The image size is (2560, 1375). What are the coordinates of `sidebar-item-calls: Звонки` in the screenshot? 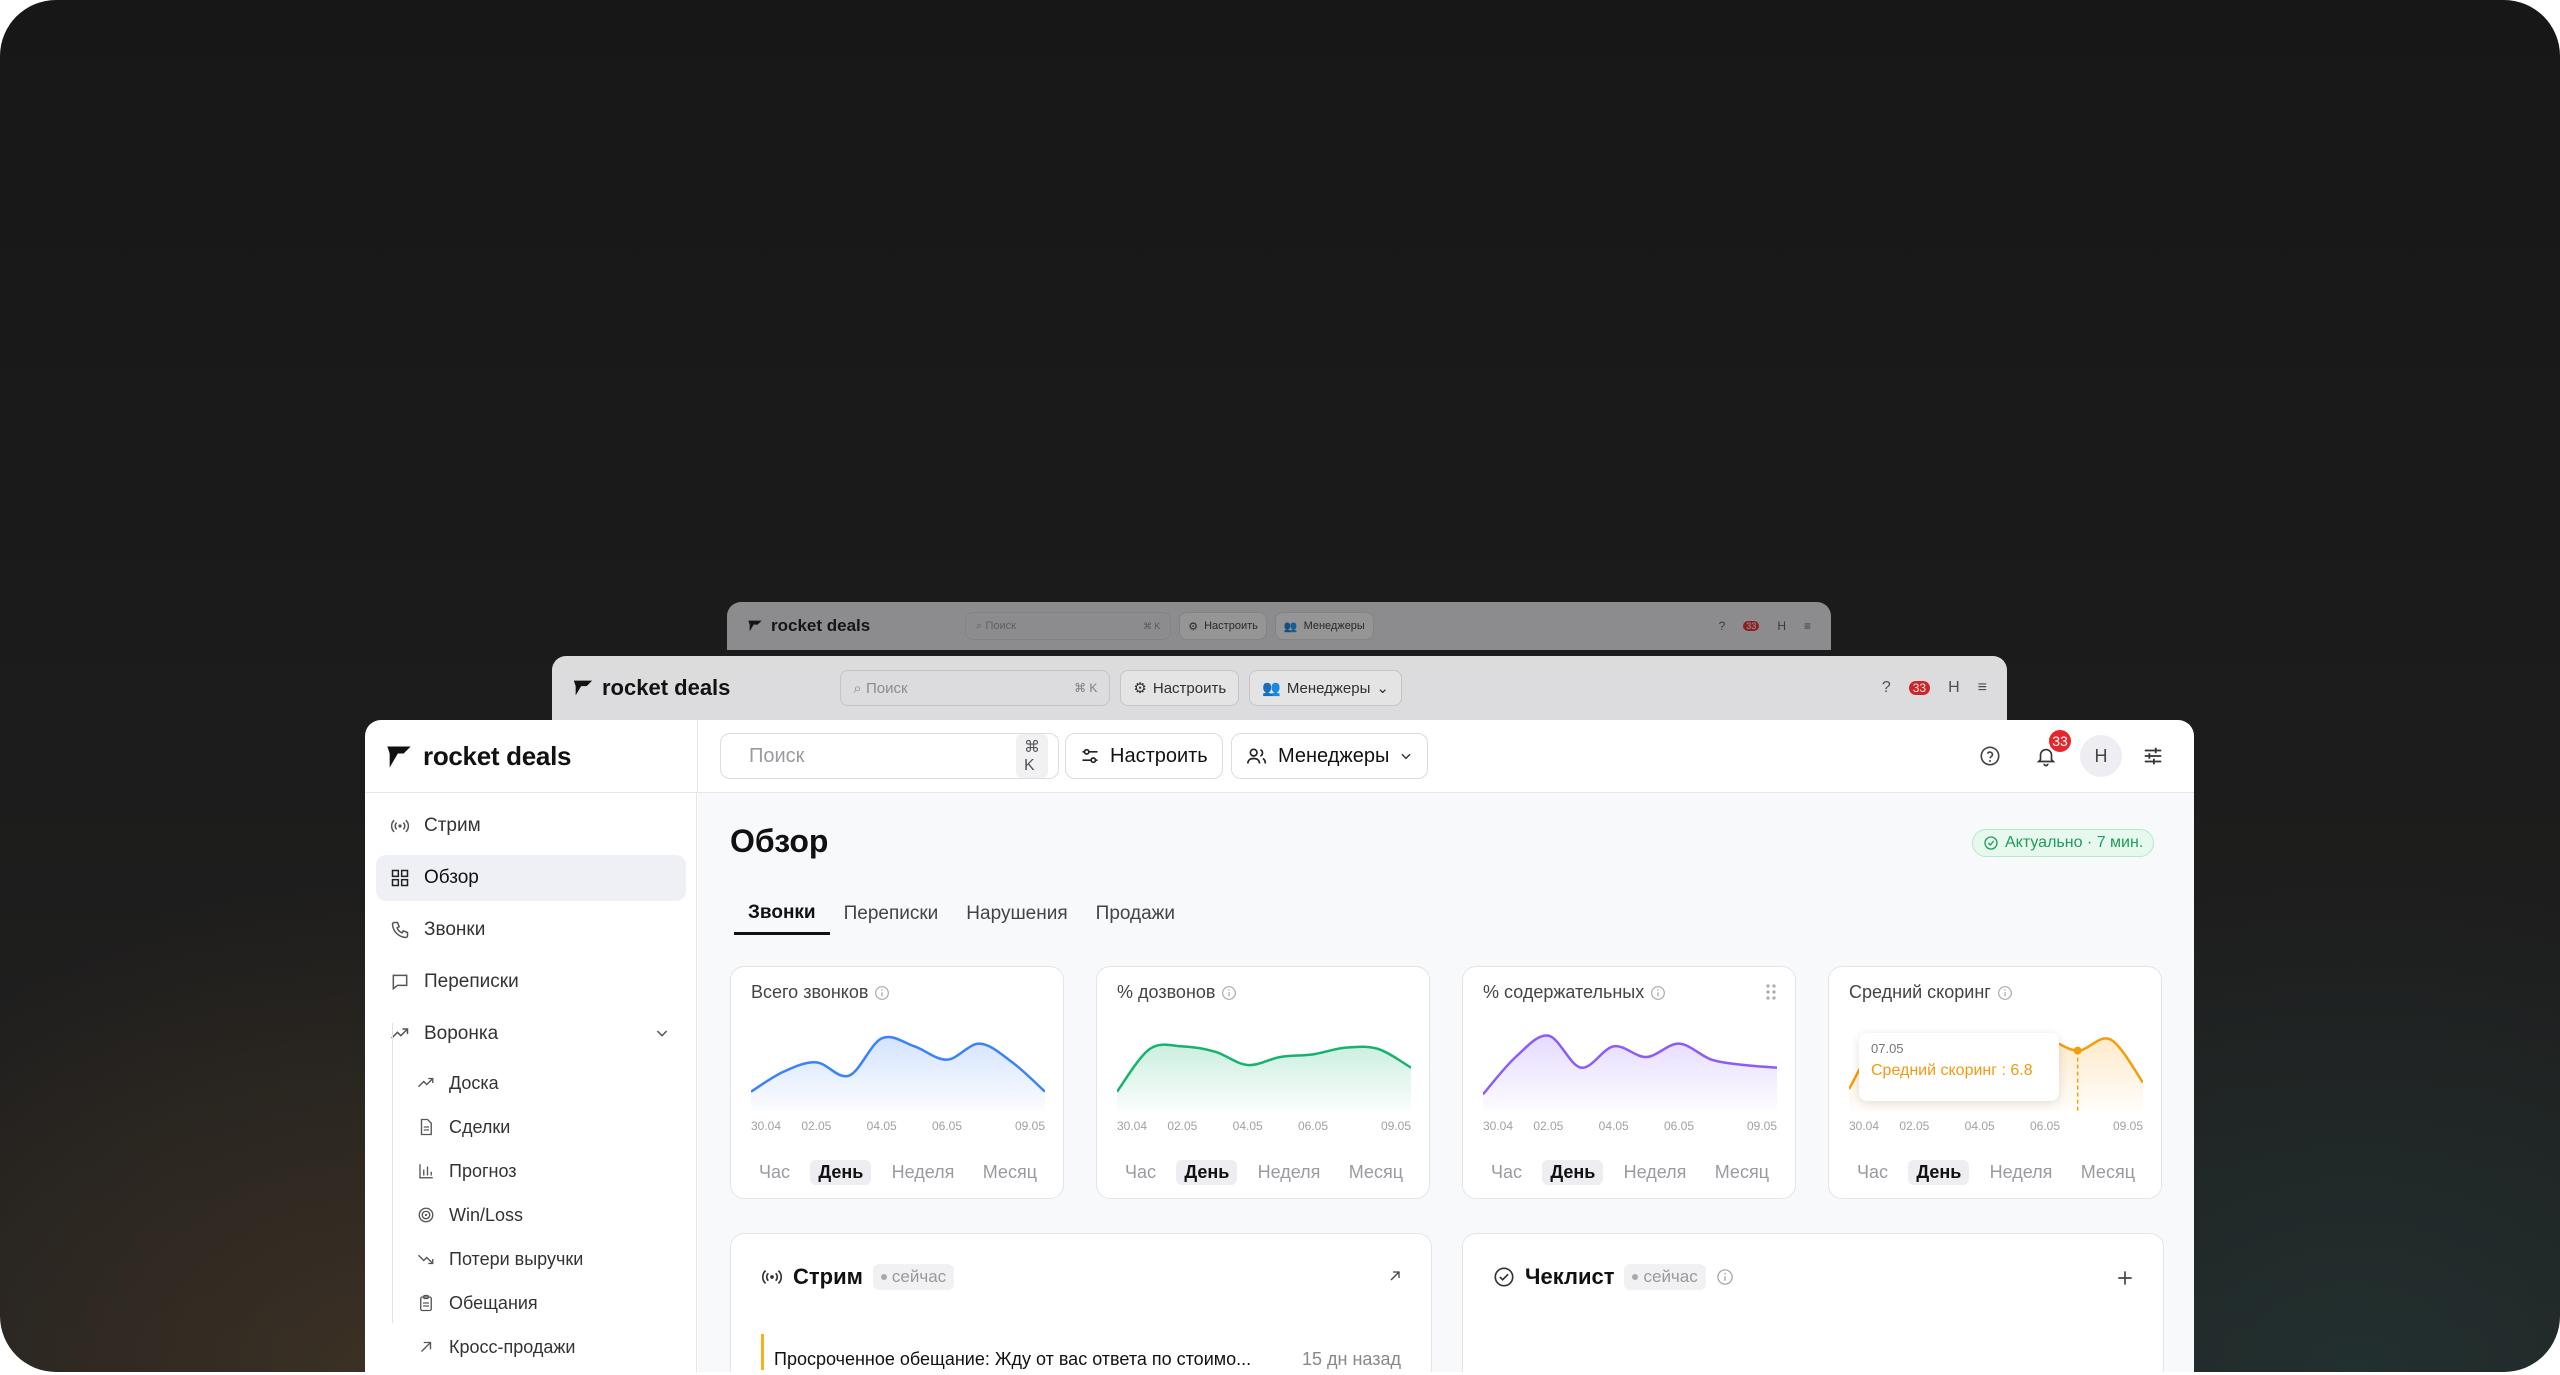 It's located at (531, 930).